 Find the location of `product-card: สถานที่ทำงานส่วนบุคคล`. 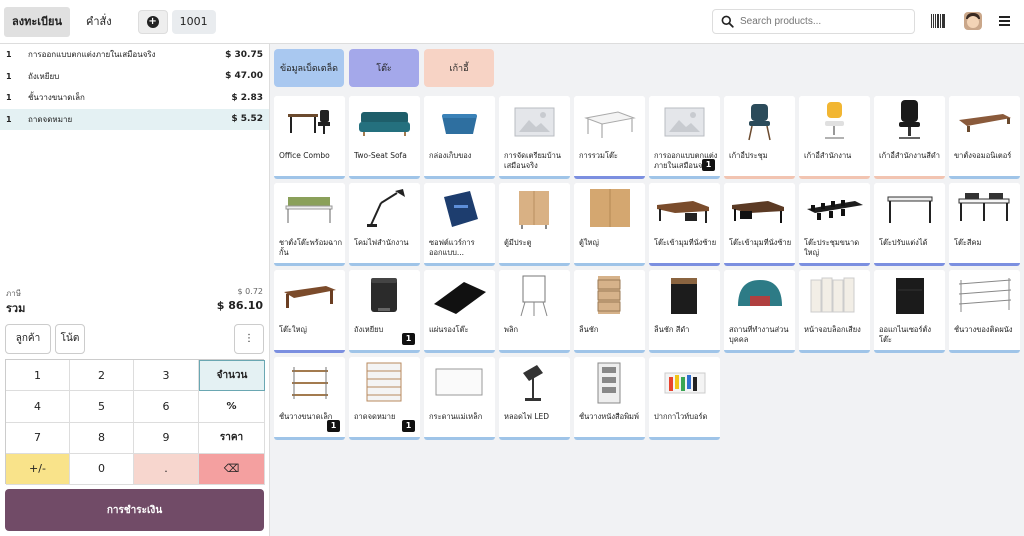

product-card: สถานที่ทำงานส่วนบุคคล is located at coordinates (759, 311).